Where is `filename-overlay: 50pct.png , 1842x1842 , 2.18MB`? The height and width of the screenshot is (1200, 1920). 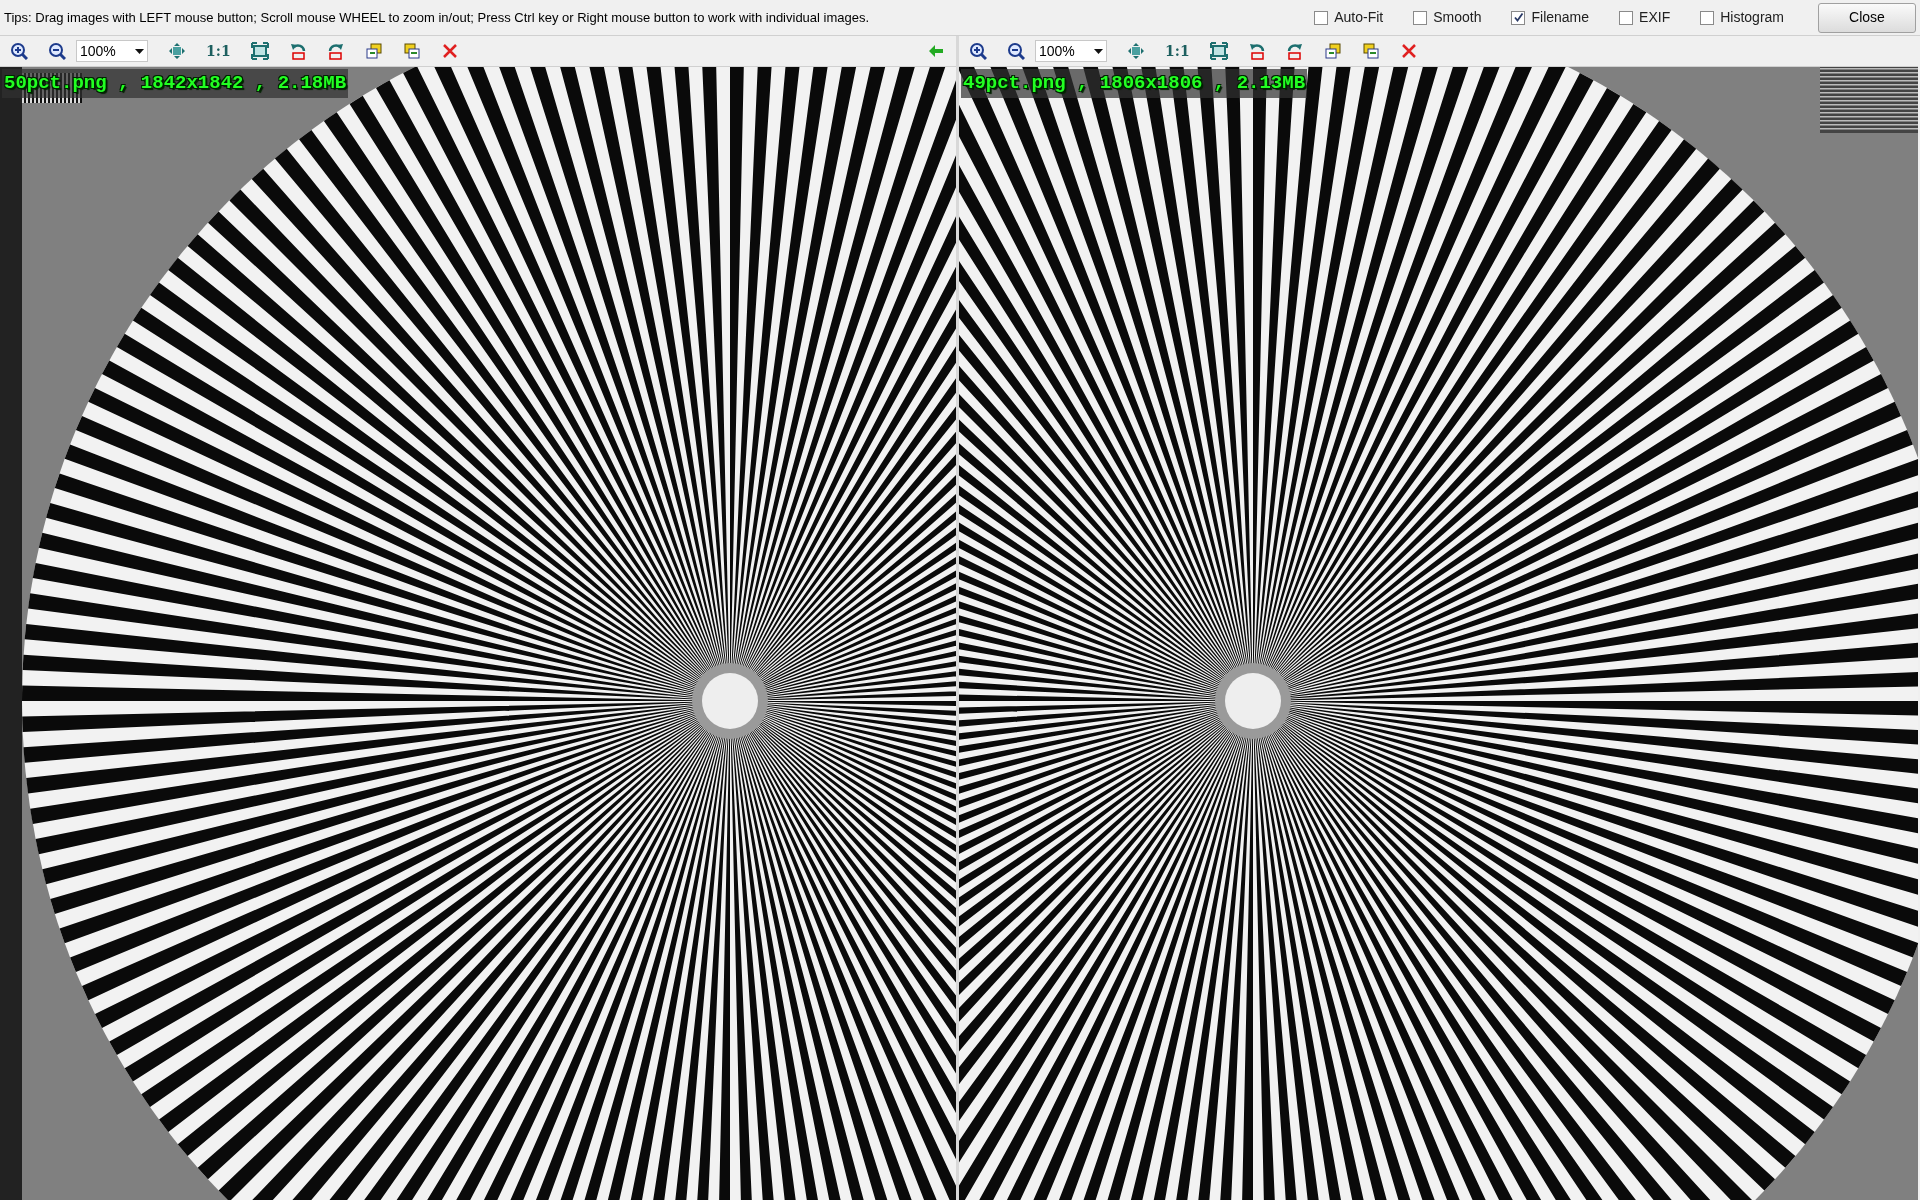
filename-overlay: 50pct.png , 1842x1842 , 2.18MB is located at coordinates (175, 83).